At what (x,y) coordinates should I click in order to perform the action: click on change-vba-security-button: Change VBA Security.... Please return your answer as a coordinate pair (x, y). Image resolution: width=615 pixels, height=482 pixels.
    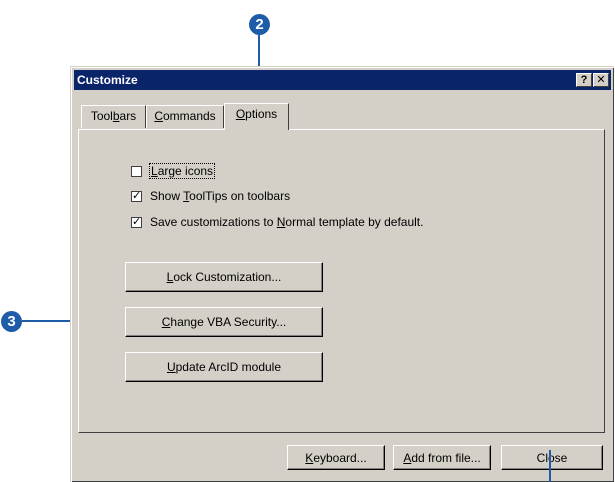
    Looking at the image, I should click on (224, 322).